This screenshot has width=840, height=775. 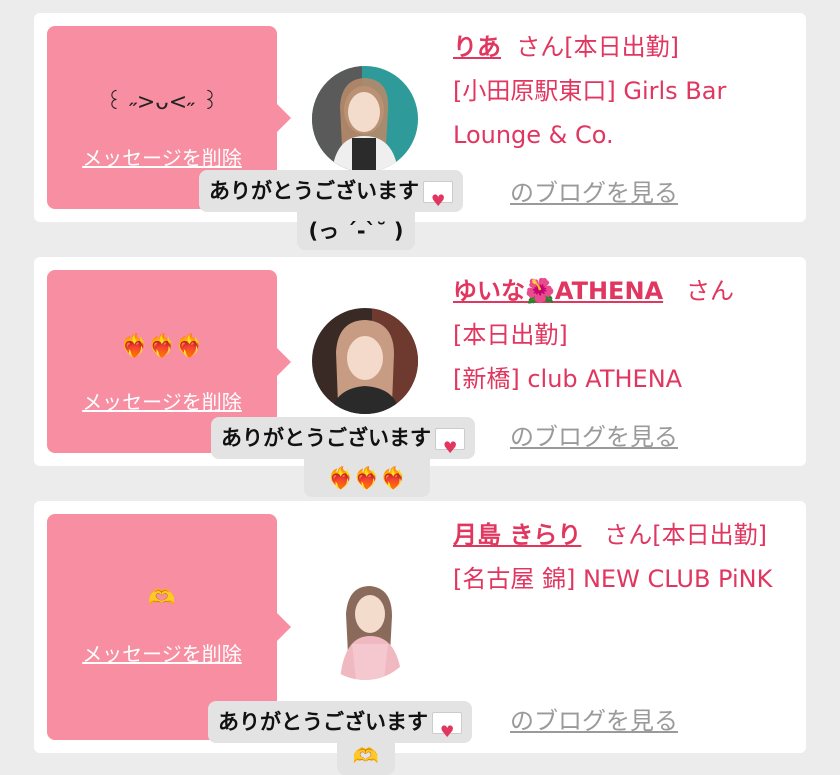 What do you see at coordinates (162, 346) in the screenshot?
I see `message-text: ❤️‍🔥❤️‍🔥❤️‍🔥` at bounding box center [162, 346].